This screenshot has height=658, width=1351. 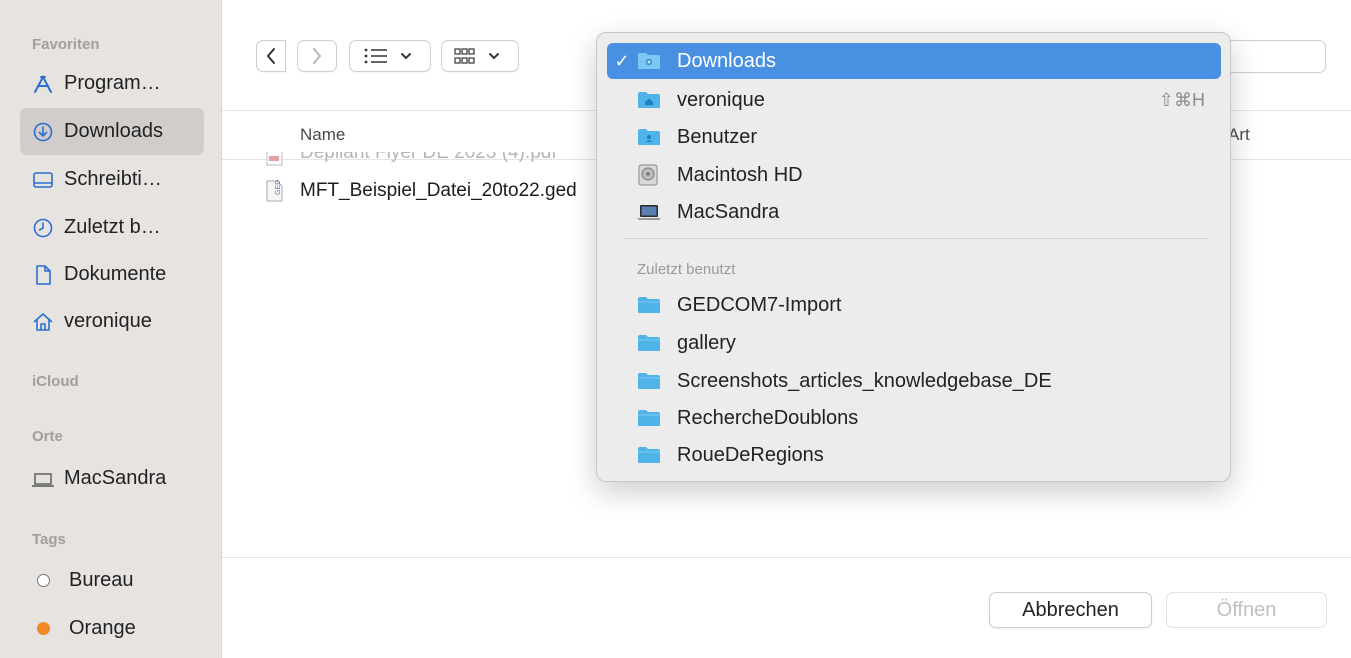 I want to click on group-button, so click(x=480, y=56).